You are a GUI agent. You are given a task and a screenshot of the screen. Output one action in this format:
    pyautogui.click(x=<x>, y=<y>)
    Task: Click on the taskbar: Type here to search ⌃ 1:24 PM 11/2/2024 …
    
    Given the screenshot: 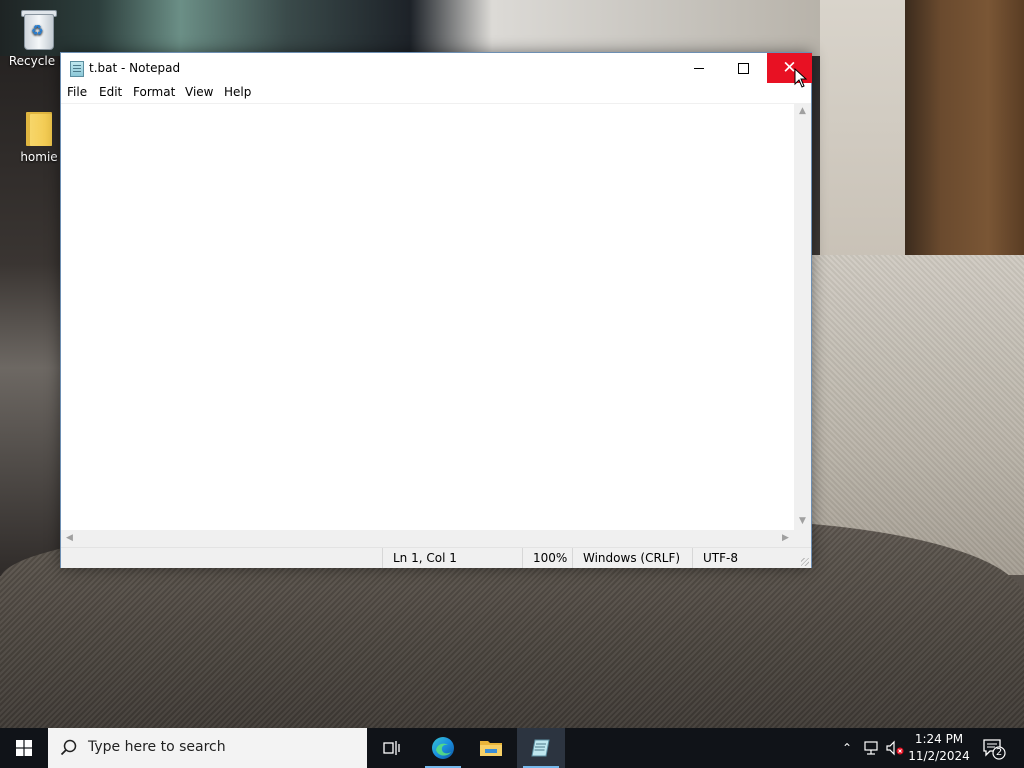 What is the action you would take?
    pyautogui.click(x=512, y=748)
    